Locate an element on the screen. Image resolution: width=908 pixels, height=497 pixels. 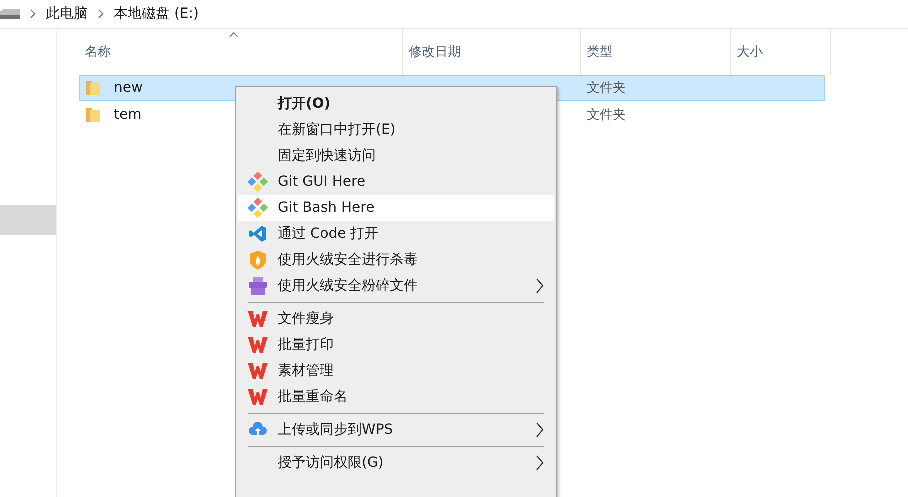
file-name: new is located at coordinates (128, 88).